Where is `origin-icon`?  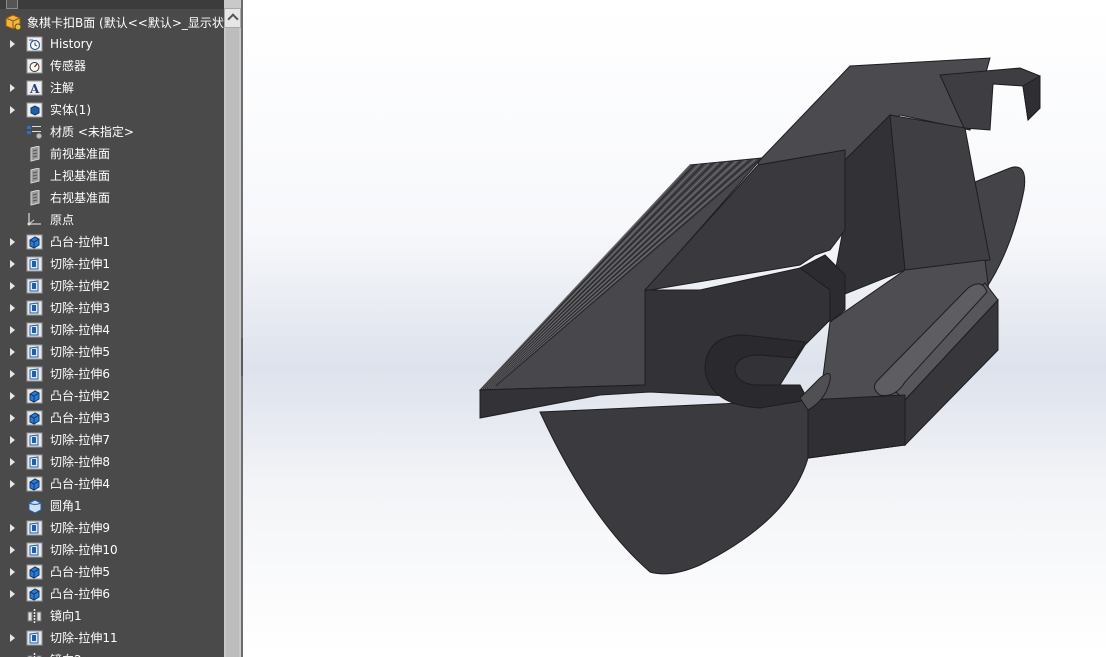 origin-icon is located at coordinates (34, 220).